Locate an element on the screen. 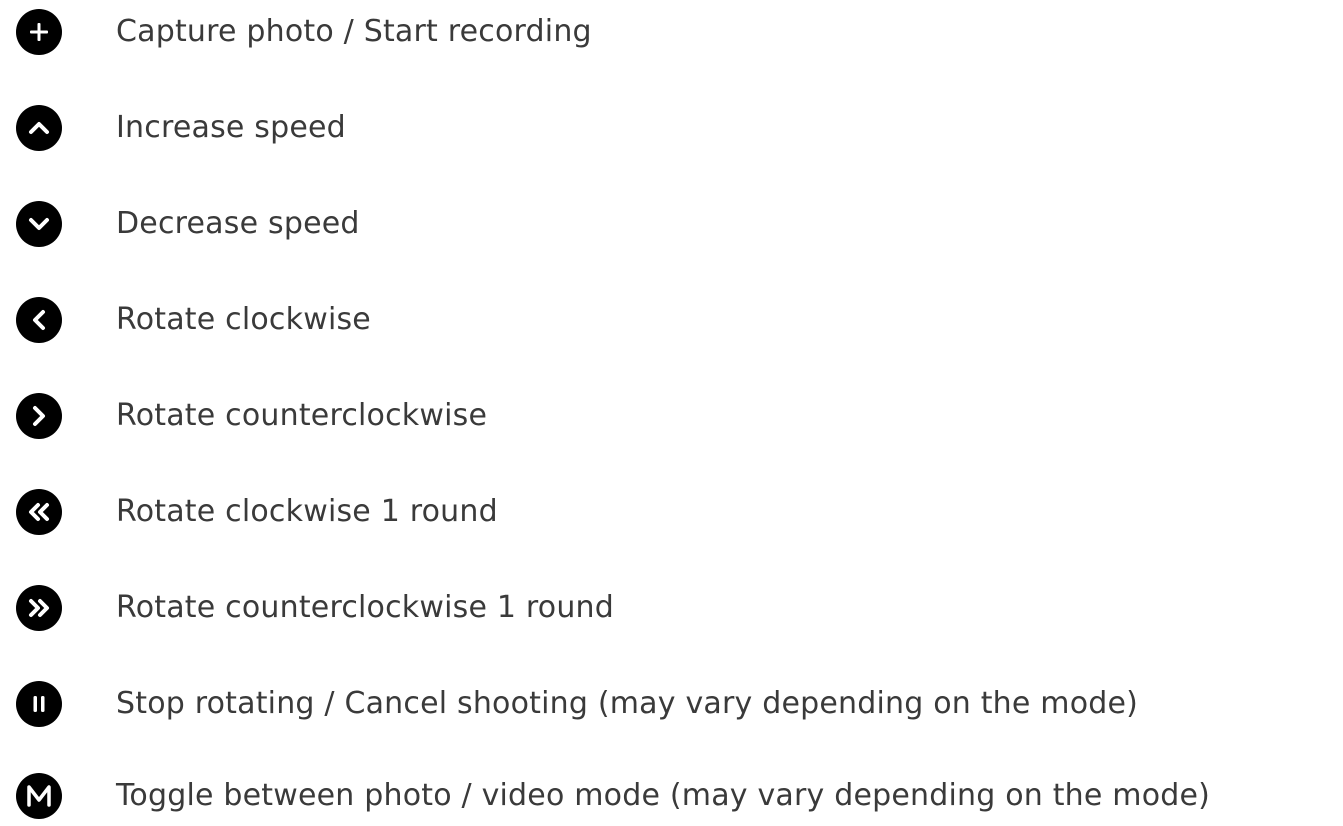 The width and height of the screenshot is (1343, 826). legend-label: Rotate clockwise 1 round is located at coordinates (307, 511).